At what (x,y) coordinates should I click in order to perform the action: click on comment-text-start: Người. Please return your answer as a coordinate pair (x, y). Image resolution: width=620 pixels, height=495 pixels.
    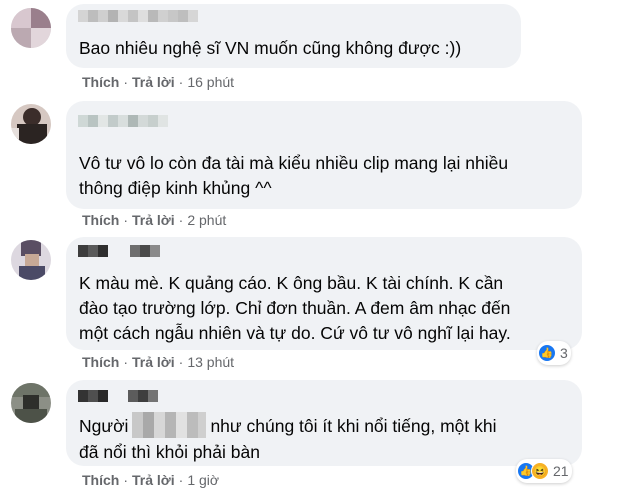
    Looking at the image, I should click on (104, 426).